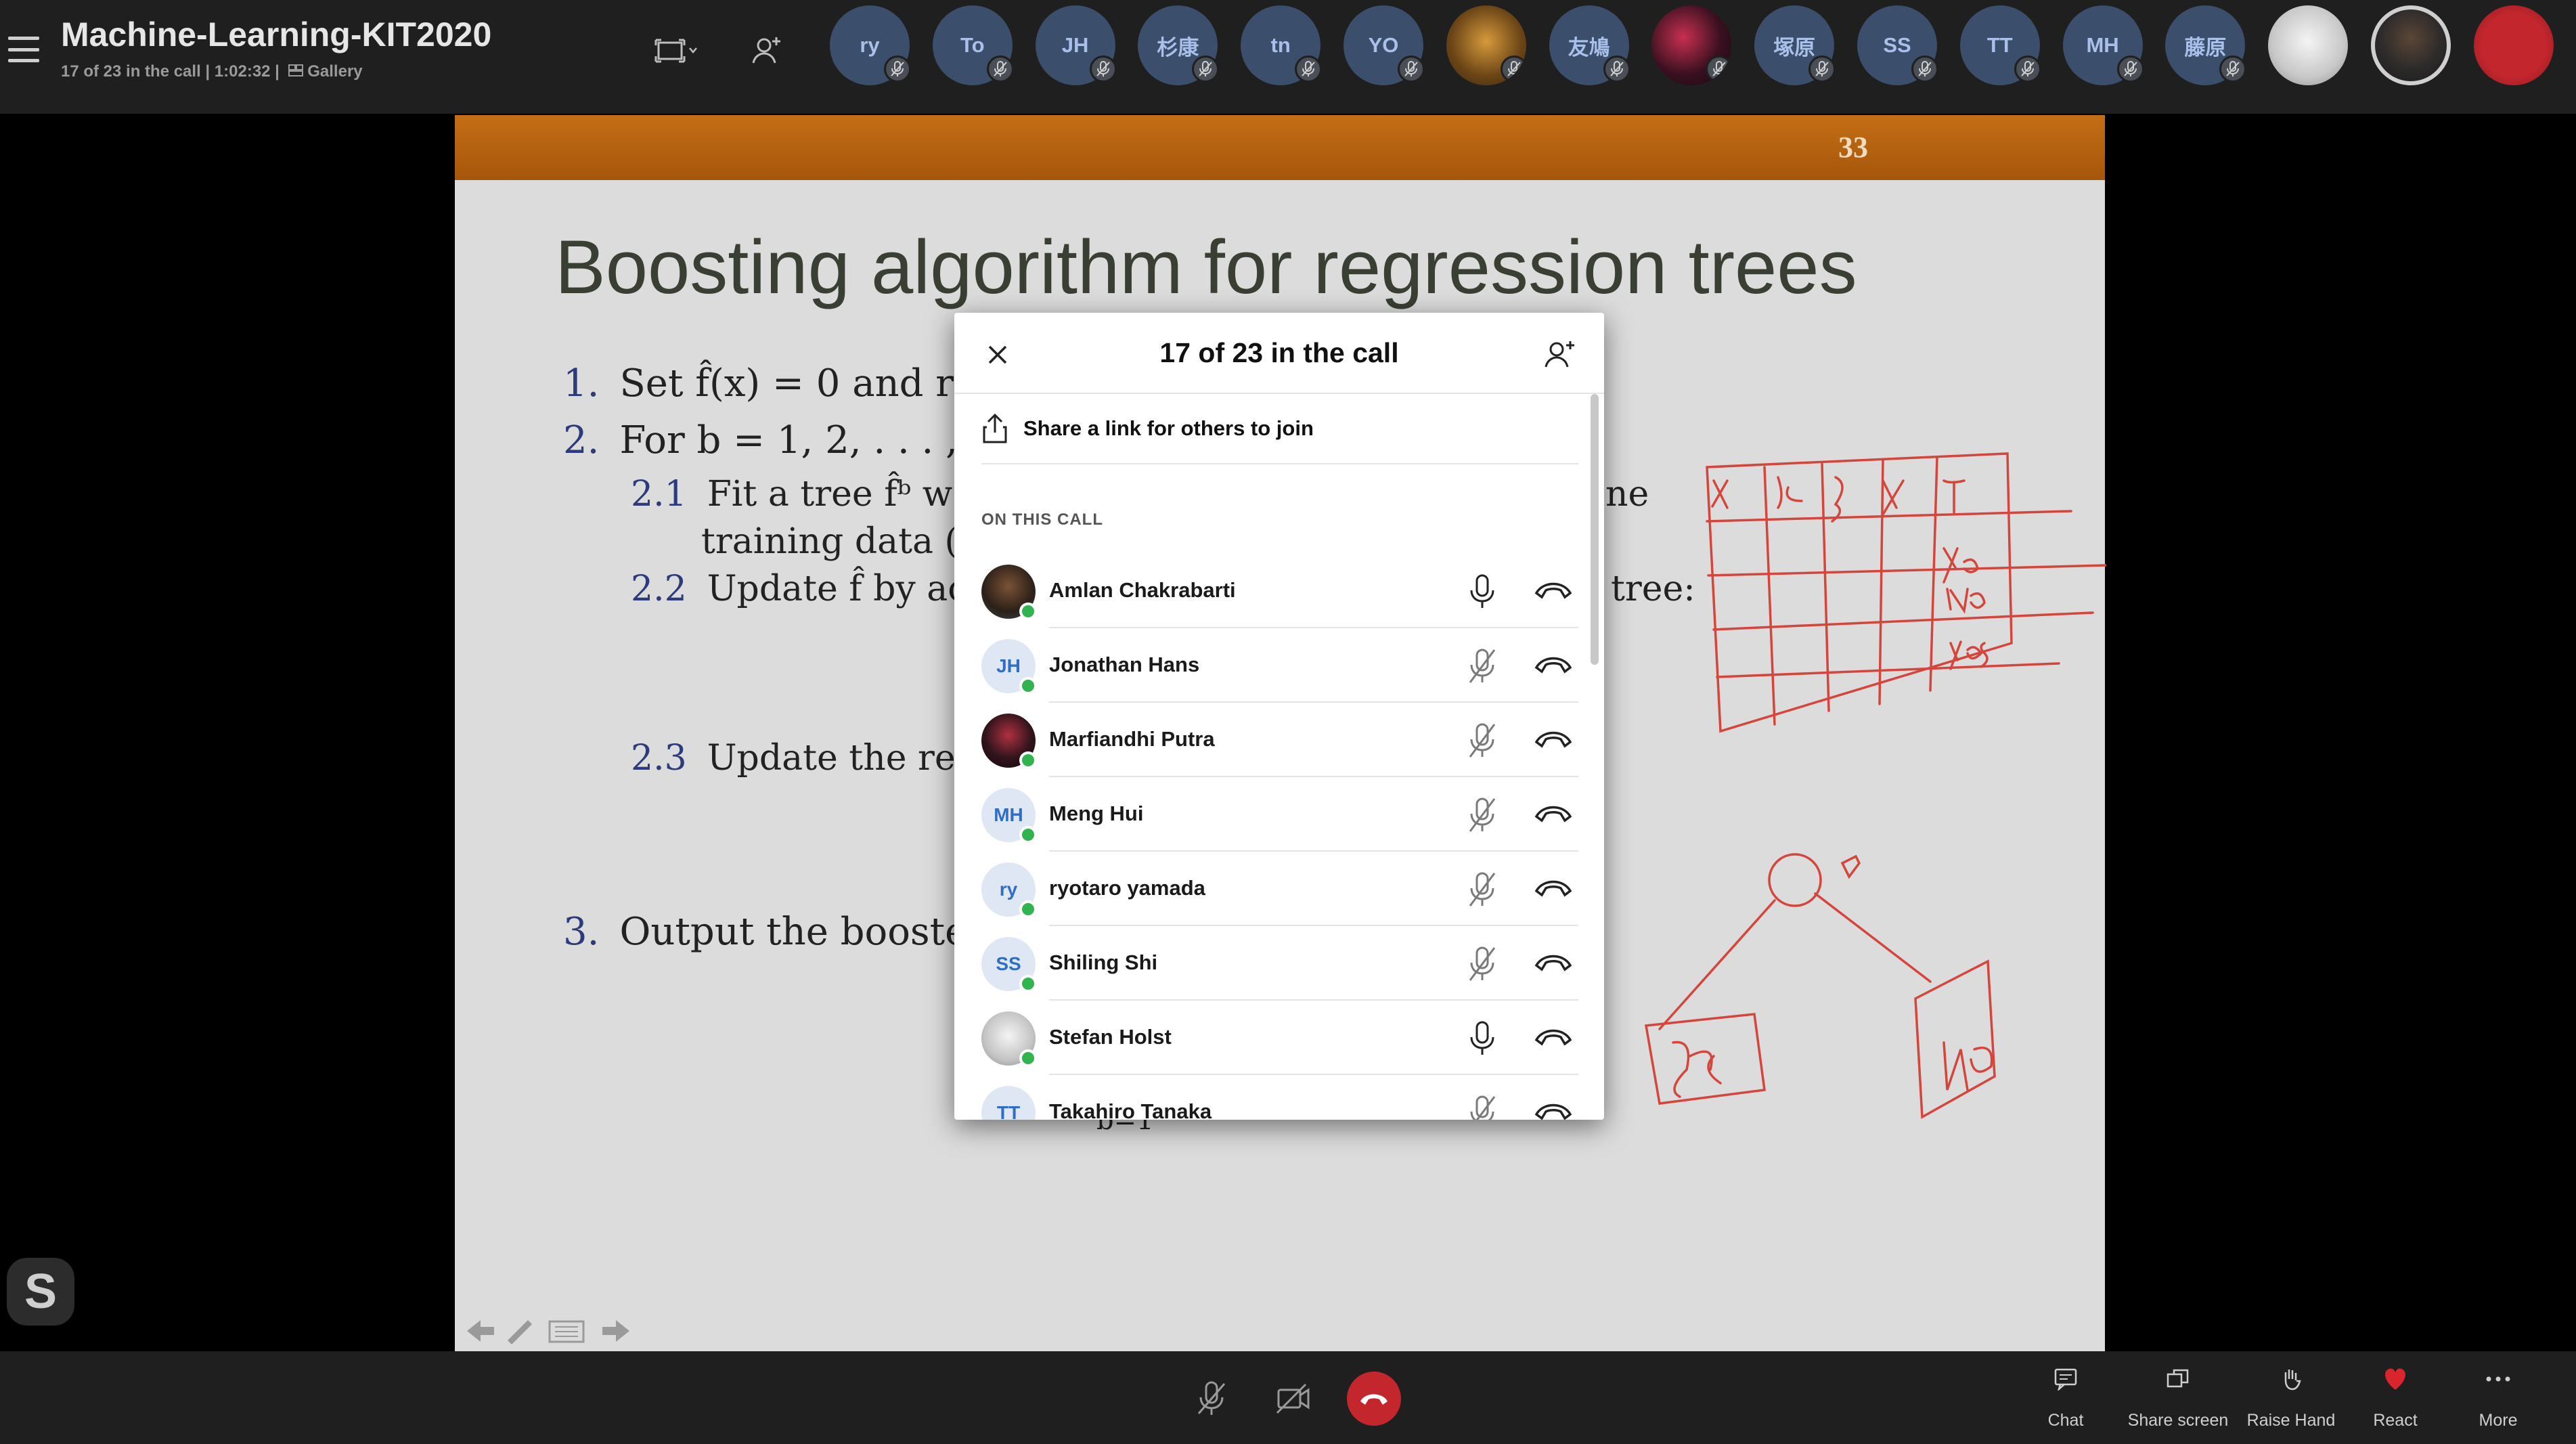 This screenshot has width=2576, height=1444. Describe the element at coordinates (1279, 889) in the screenshot. I see `participant-row: ry ryotaro yamada` at that location.